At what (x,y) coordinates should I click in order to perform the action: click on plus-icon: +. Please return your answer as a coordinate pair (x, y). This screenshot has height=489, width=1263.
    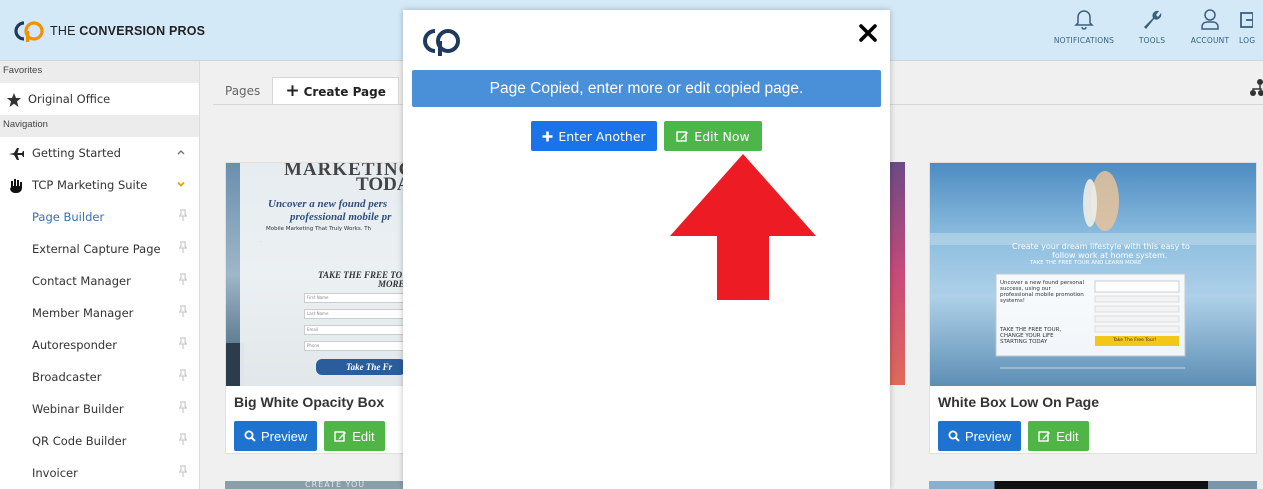
    Looking at the image, I should click on (292, 91).